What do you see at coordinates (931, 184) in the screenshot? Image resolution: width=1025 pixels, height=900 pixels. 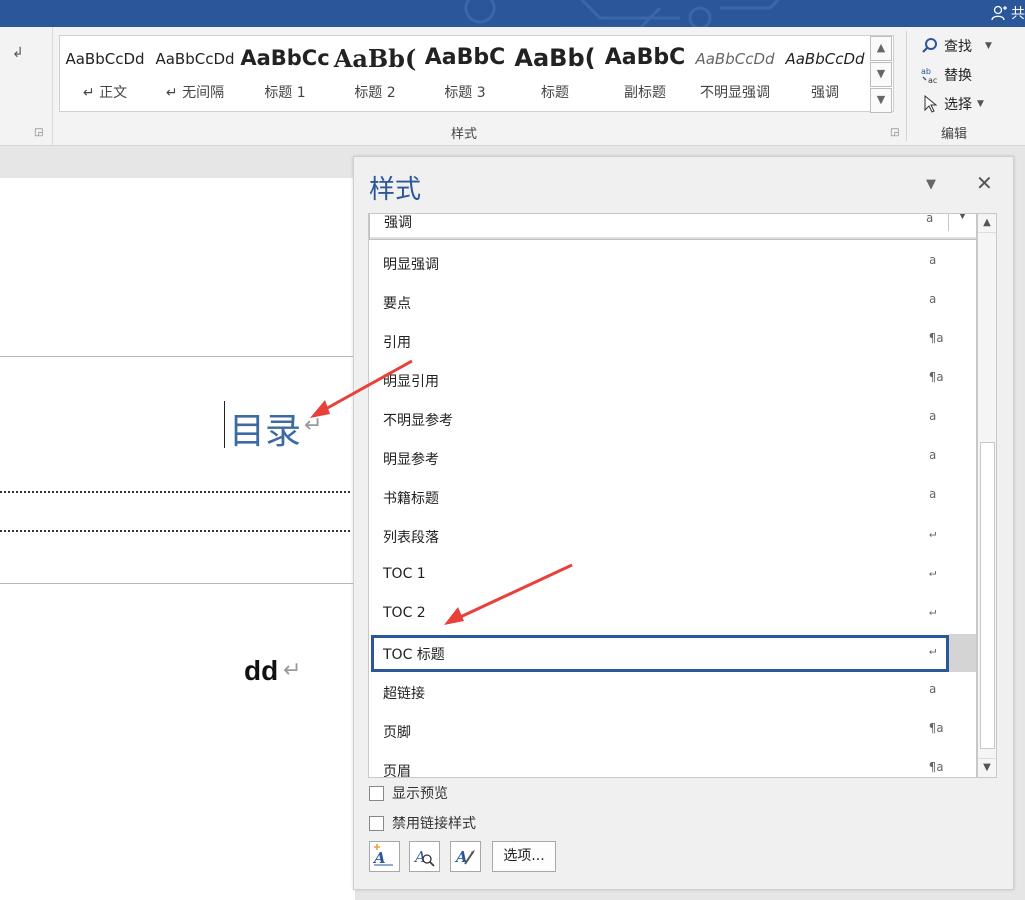 I see `pane-options-icon: ▼` at bounding box center [931, 184].